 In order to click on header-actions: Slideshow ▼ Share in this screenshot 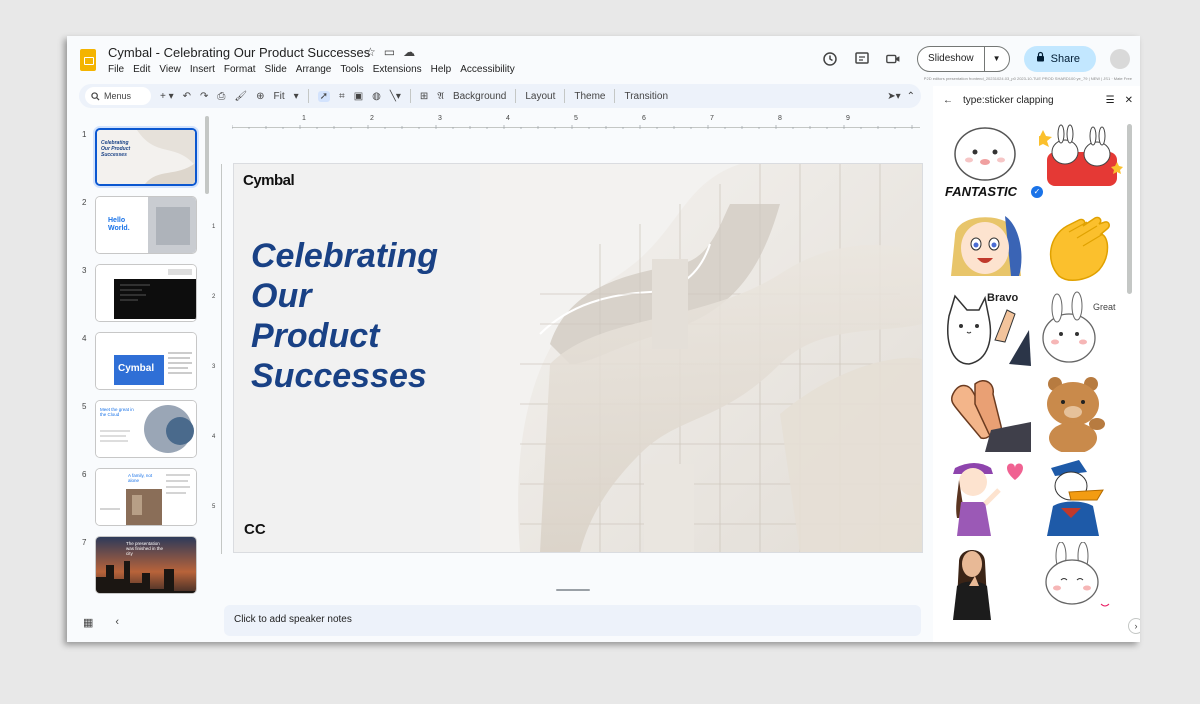, I will do `click(975, 59)`.